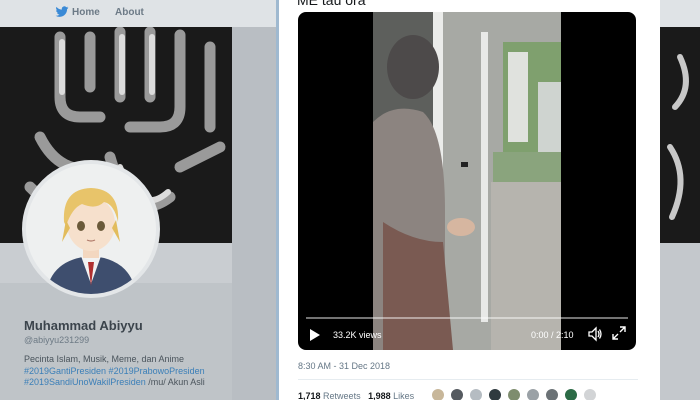 The image size is (700, 400). Describe the element at coordinates (83, 325) in the screenshot. I see `profile-name: Muhammad Abiyyu` at that location.